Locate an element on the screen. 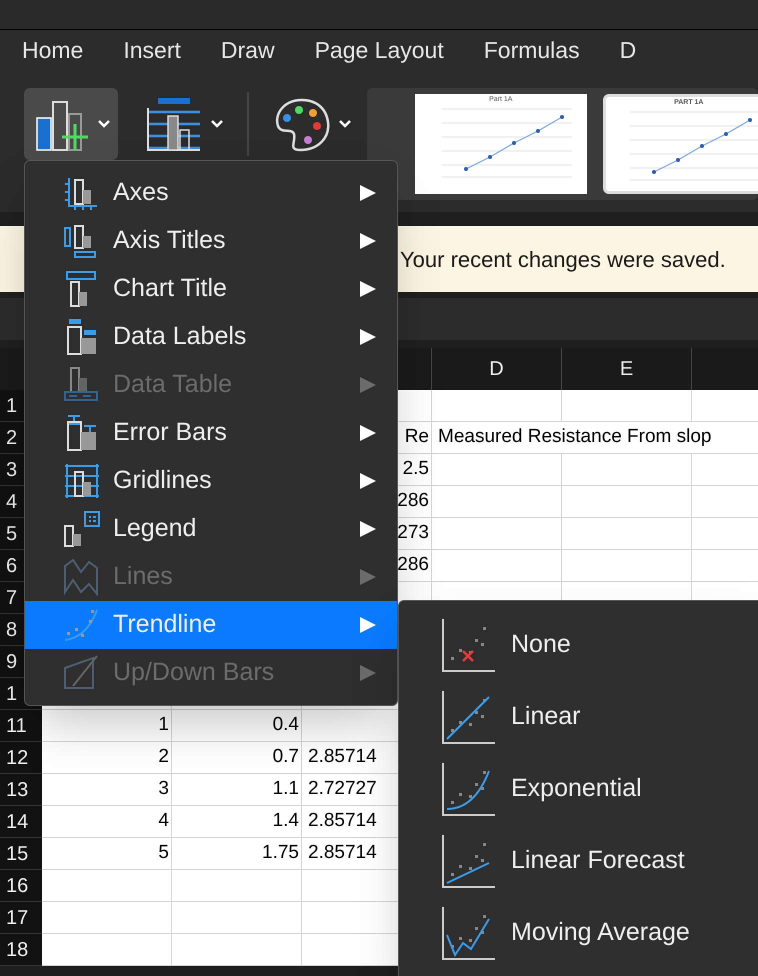 The height and width of the screenshot is (976, 758). cell-text: Measured Resistance From slop is located at coordinates (575, 437).